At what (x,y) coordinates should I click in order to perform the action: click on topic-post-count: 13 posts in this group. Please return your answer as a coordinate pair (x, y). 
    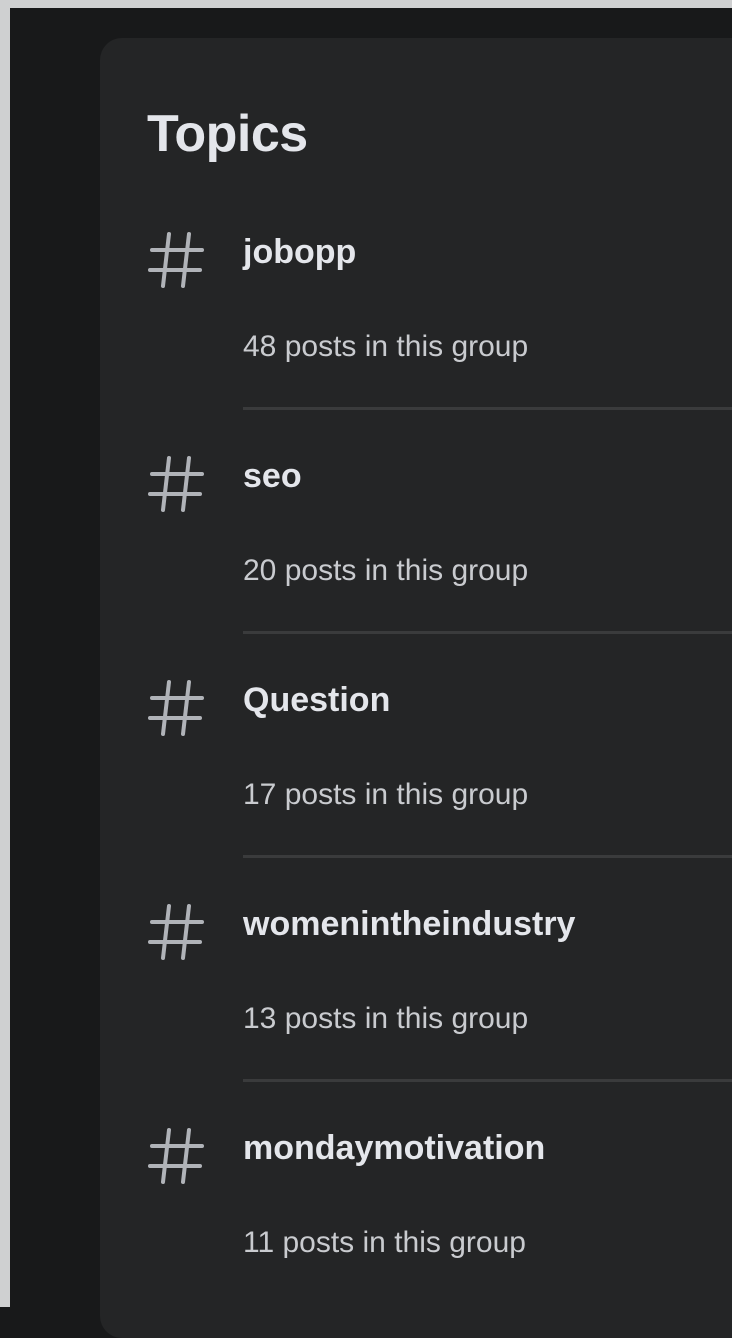
    Looking at the image, I should click on (386, 1018).